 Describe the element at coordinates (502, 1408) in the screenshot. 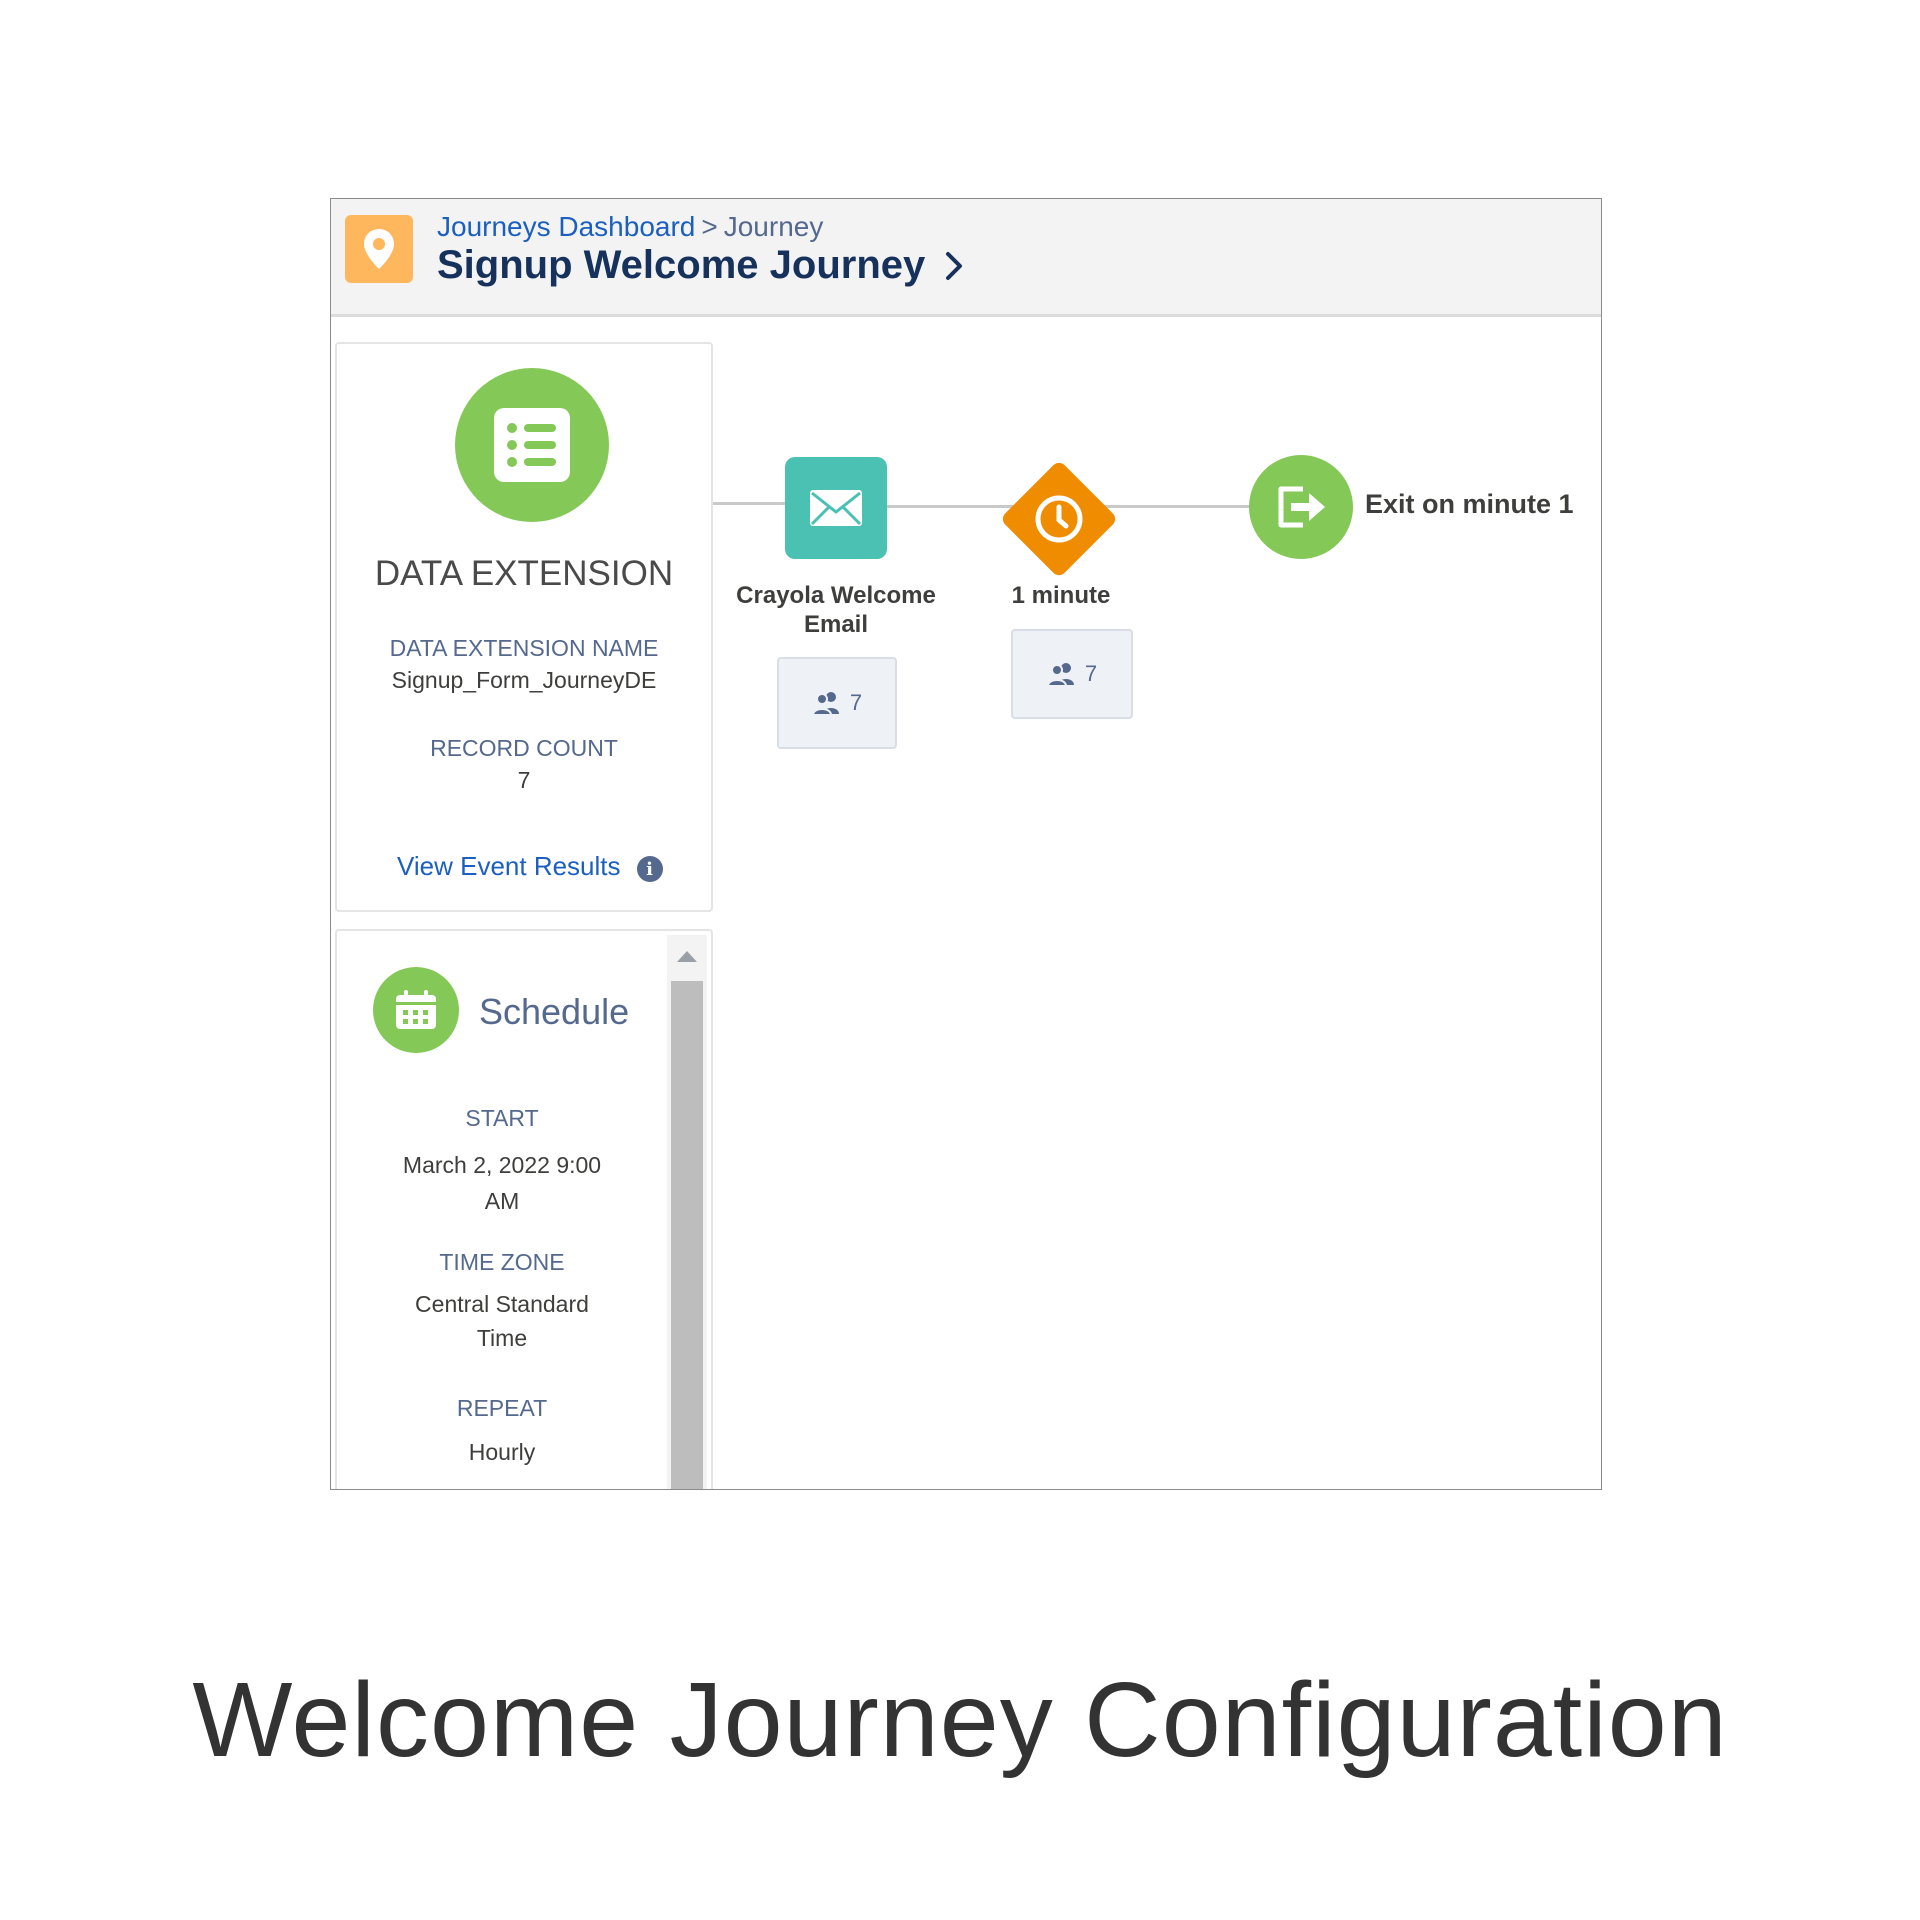

I see `repeat-label: REPEAT` at that location.